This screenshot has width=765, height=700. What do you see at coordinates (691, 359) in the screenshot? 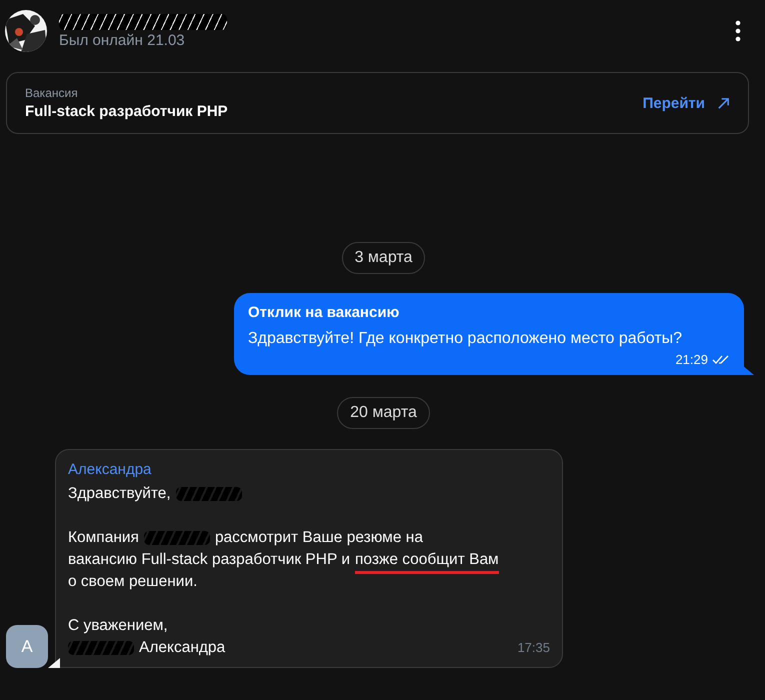
I see `message-time: 21:29` at bounding box center [691, 359].